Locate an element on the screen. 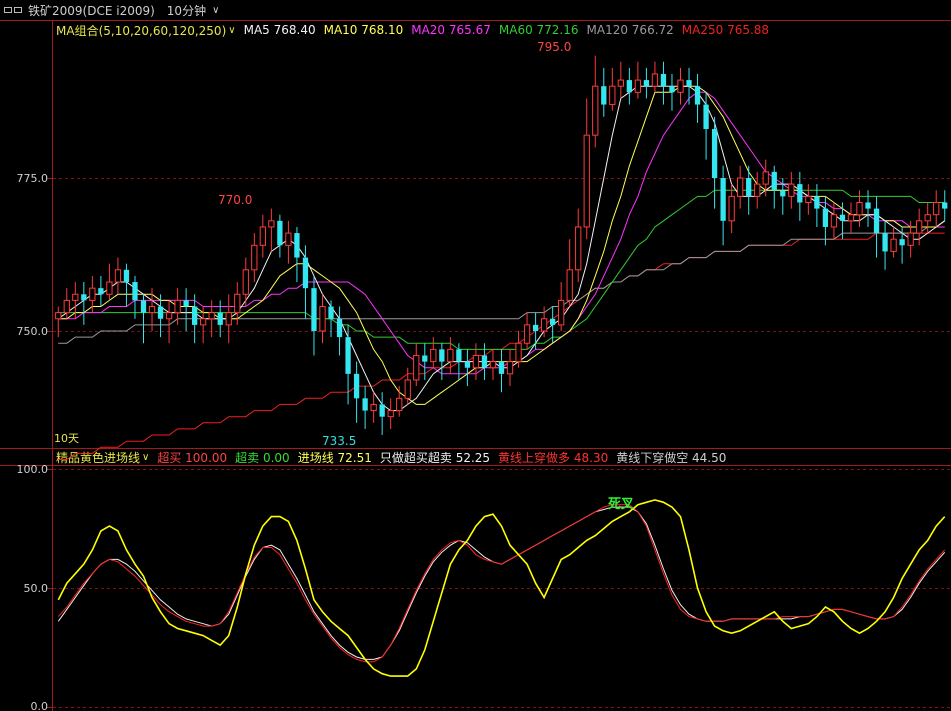 The image size is (951, 711). dead-cross-label: 死叉 is located at coordinates (621, 504).